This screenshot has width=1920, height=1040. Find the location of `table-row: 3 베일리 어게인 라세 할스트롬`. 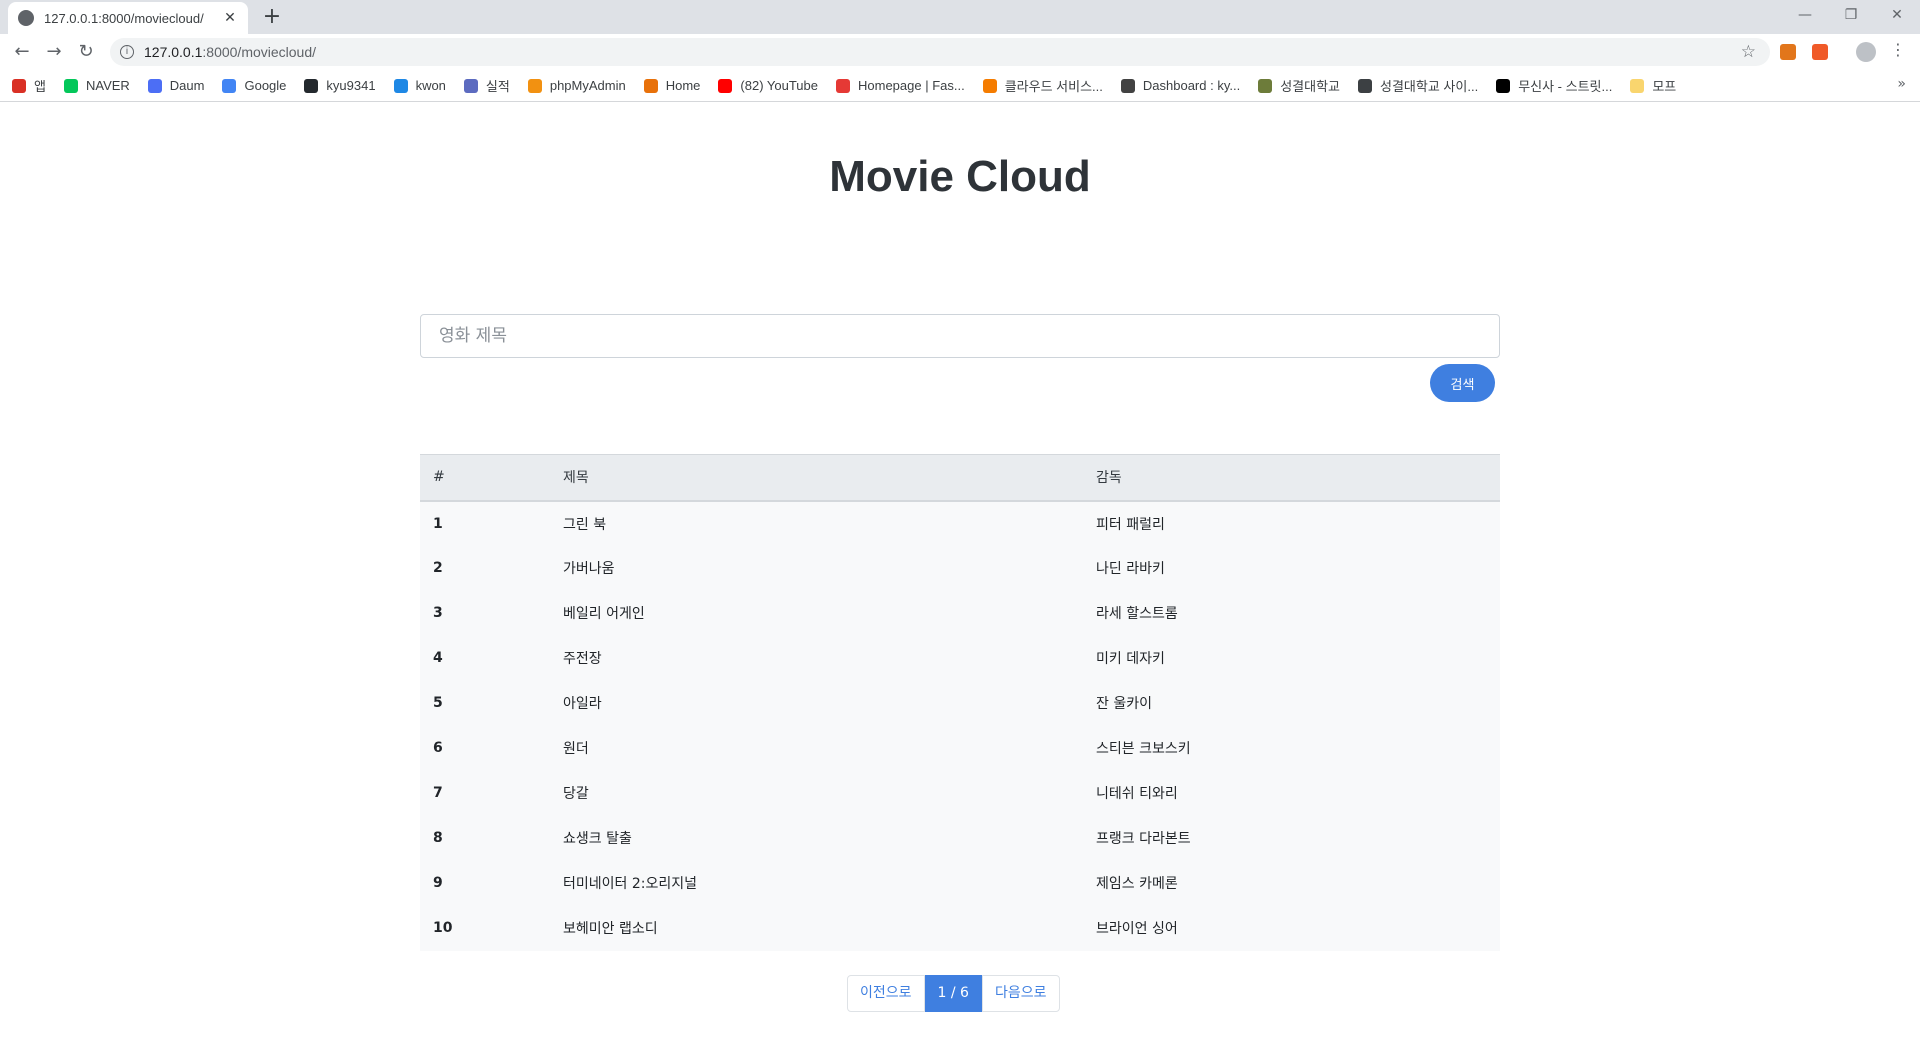

table-row: 3 베일리 어게인 라세 할스트롬 is located at coordinates (960, 613).